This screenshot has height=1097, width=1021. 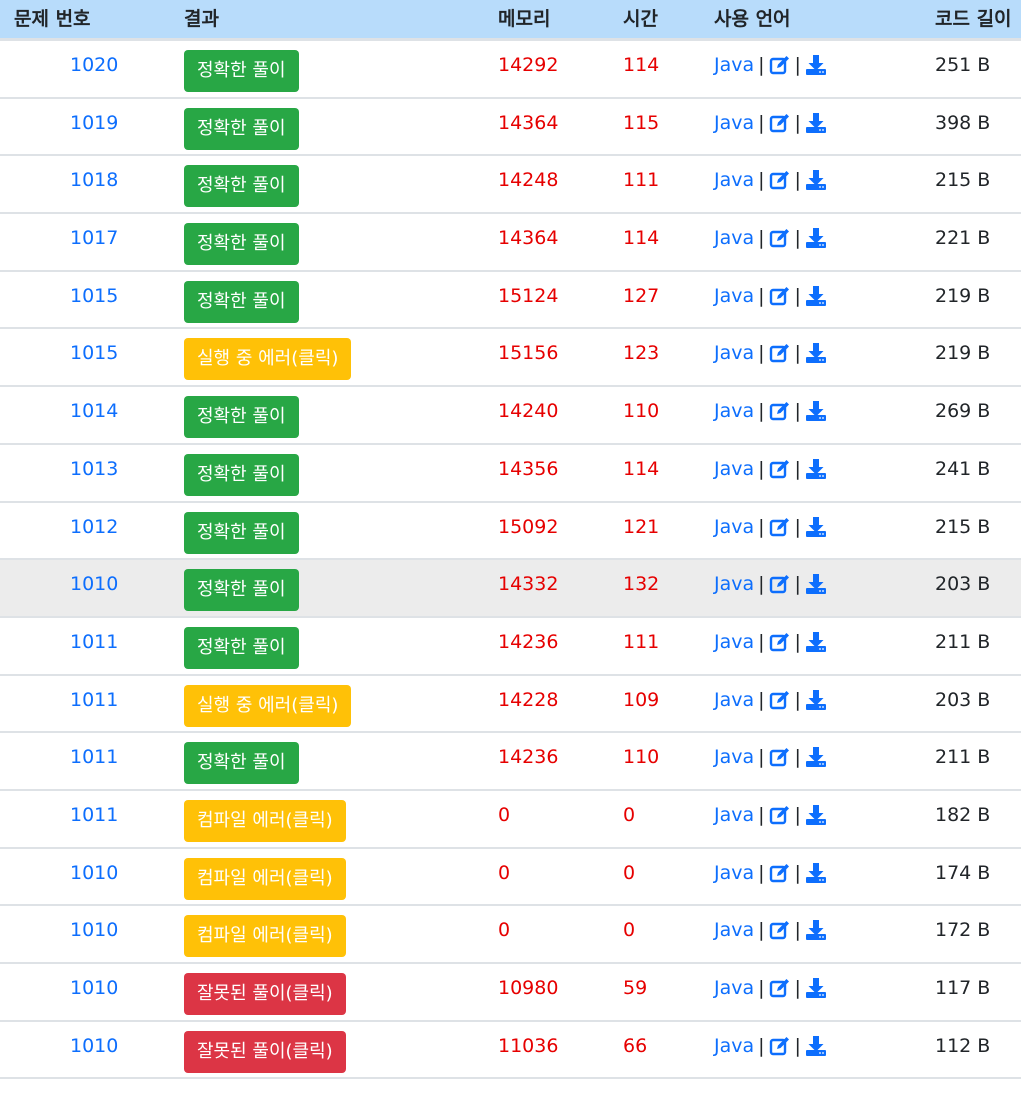 What do you see at coordinates (94, 411) in the screenshot?
I see `problem-link: 1014` at bounding box center [94, 411].